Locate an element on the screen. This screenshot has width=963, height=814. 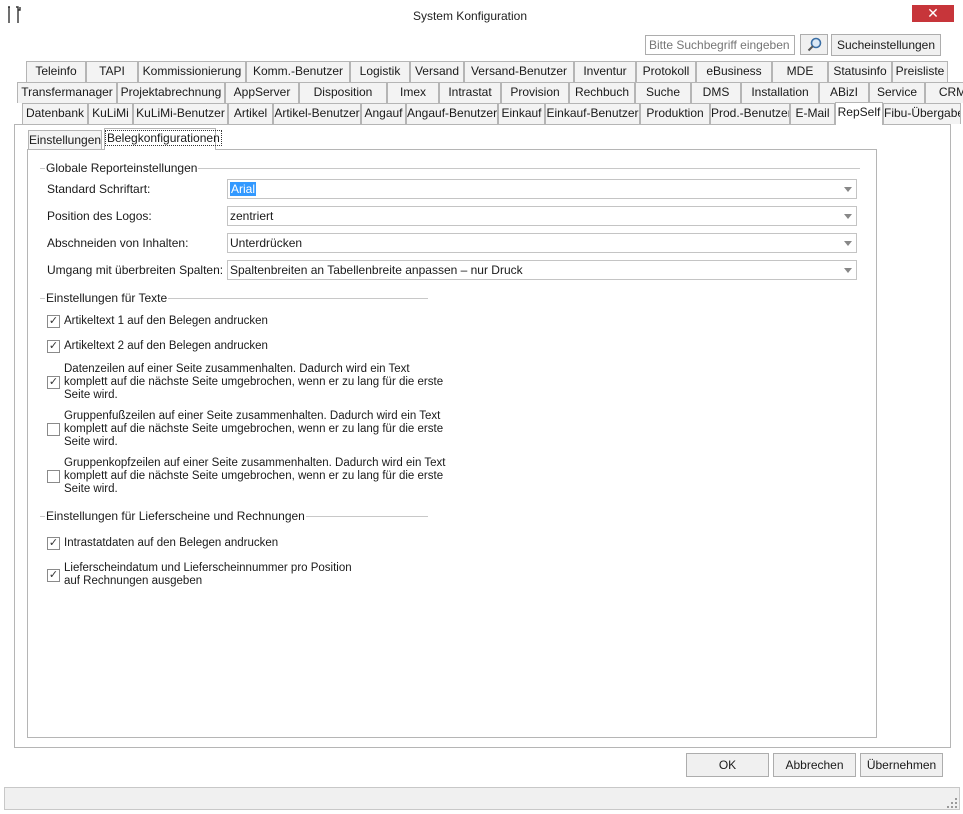
apply-button: Übernehmen is located at coordinates (901, 765).